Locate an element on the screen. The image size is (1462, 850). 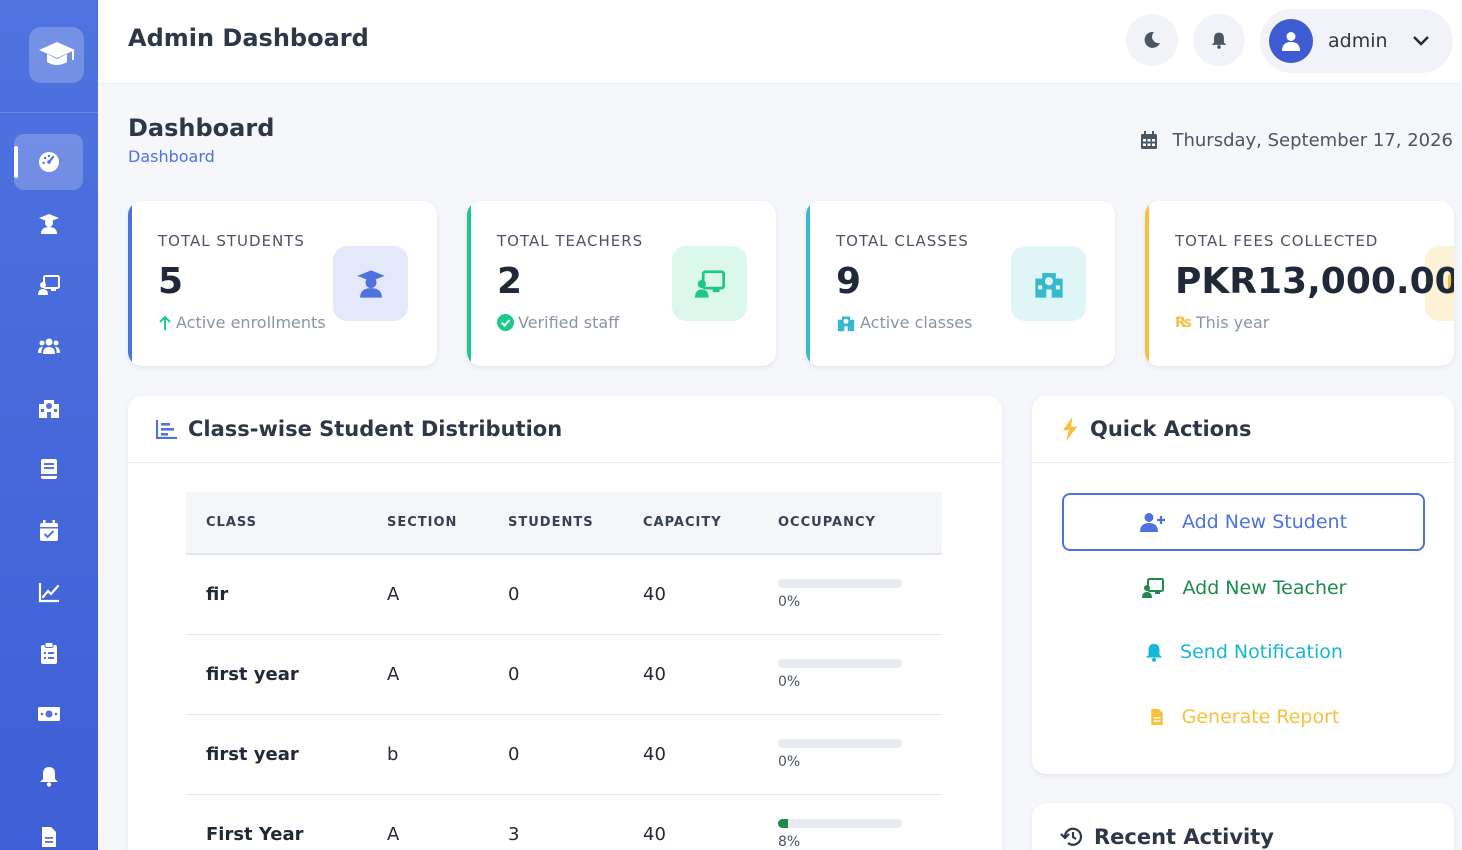
users-icon is located at coordinates (48, 346).